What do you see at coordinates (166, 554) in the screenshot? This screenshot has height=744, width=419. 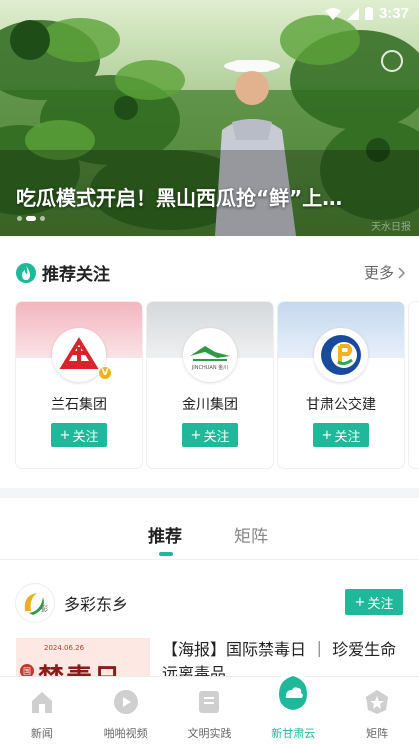 I see `tab-indicator` at bounding box center [166, 554].